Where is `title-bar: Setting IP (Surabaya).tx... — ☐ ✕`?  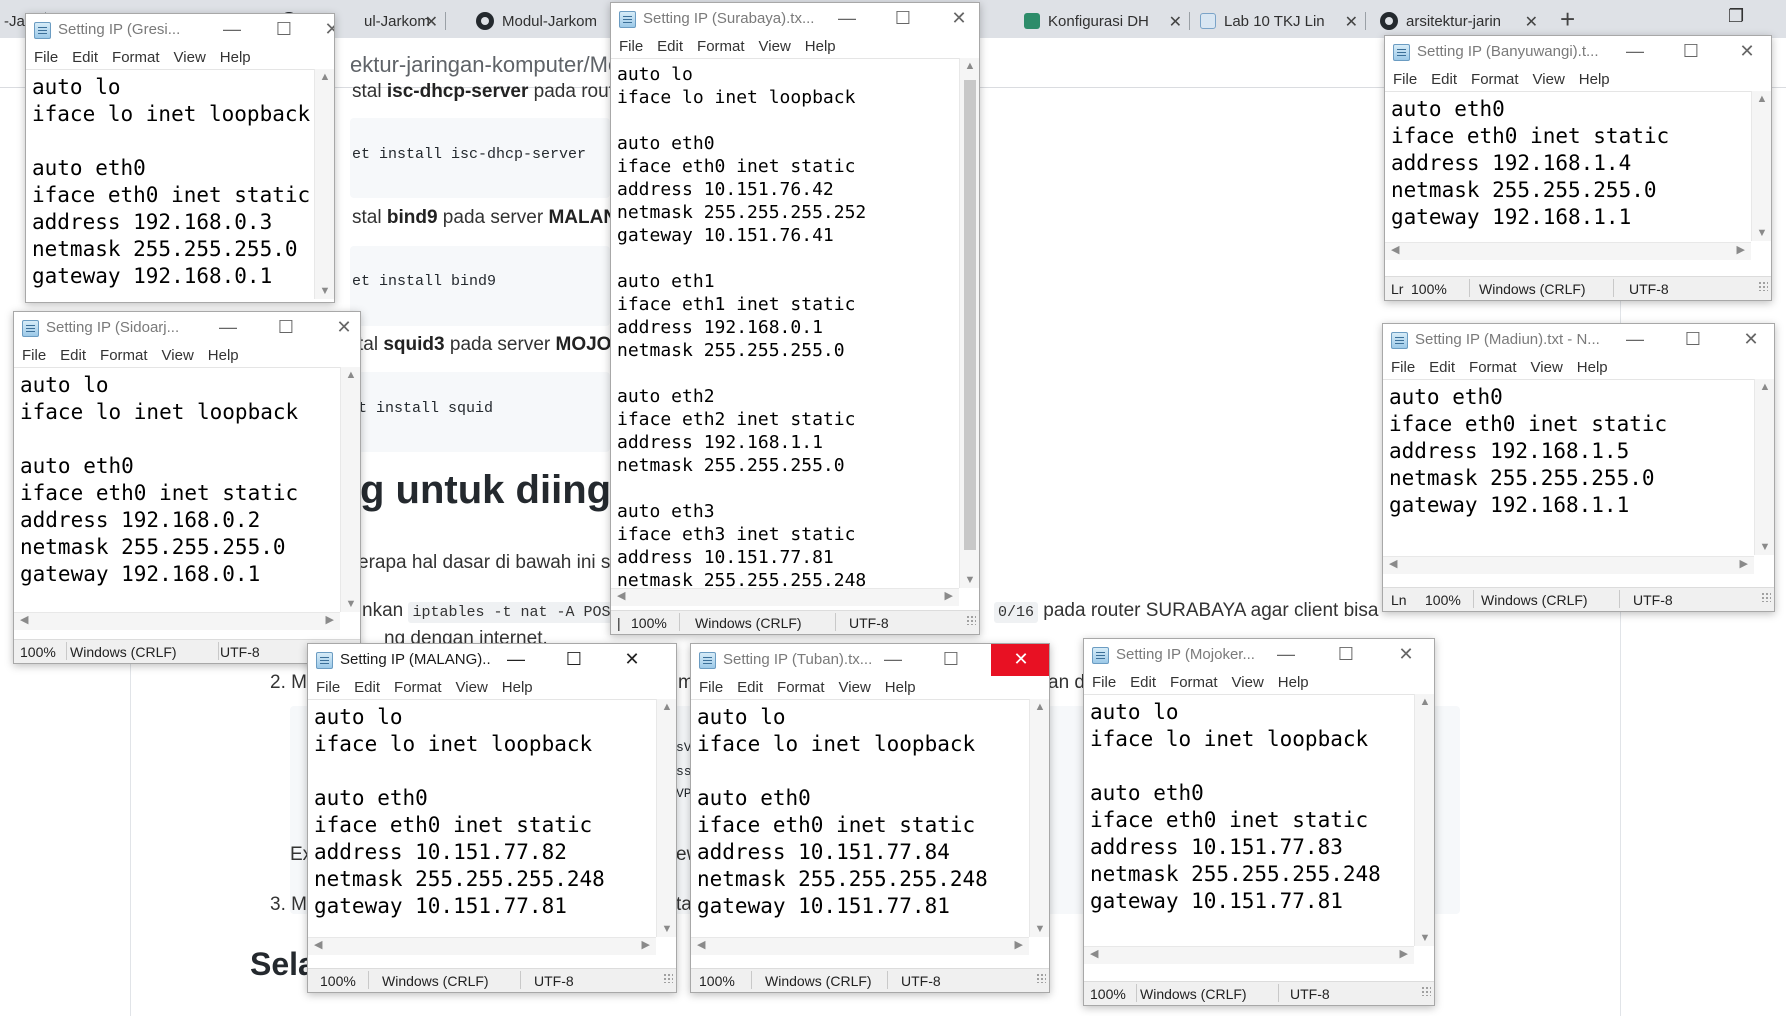
title-bar: Setting IP (Surabaya).tx... — ☐ ✕ is located at coordinates (795, 19).